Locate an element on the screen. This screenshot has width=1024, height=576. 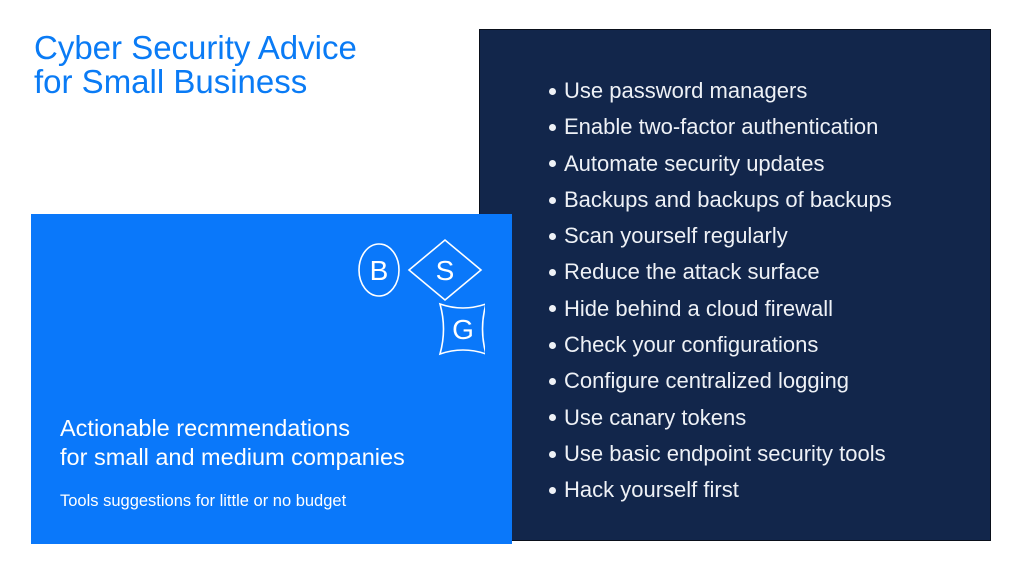
list-item: Enable two-factor authentication is located at coordinates (720, 127).